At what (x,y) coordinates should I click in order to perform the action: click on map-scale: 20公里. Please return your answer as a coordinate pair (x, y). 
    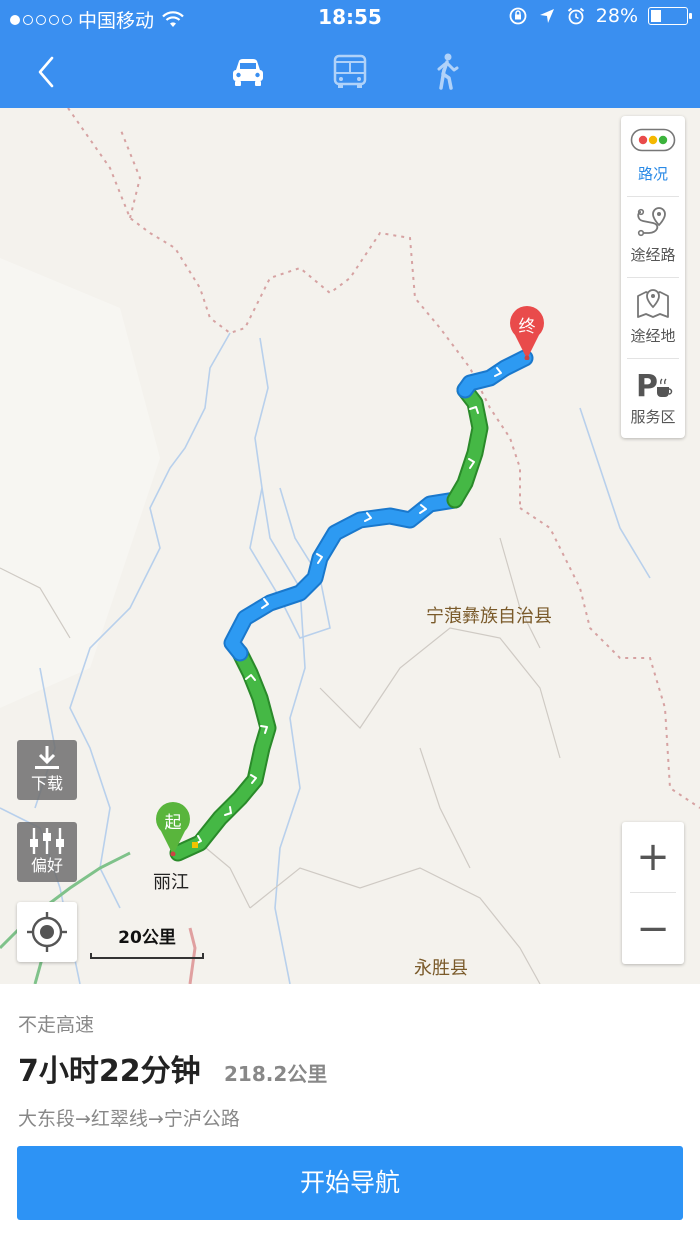
    Looking at the image, I should click on (147, 943).